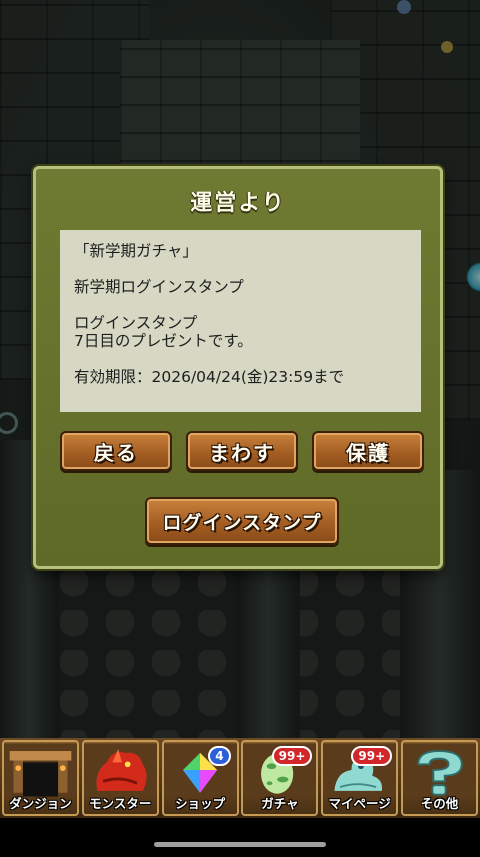  Describe the element at coordinates (280, 803) in the screenshot. I see `nav-label: ガチャ` at that location.